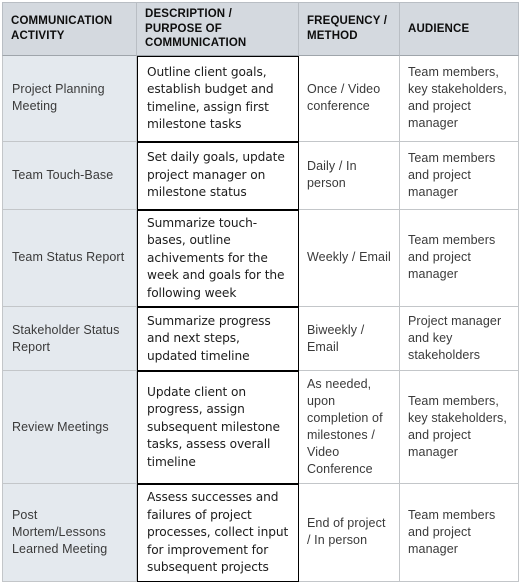  Describe the element at coordinates (349, 98) in the screenshot. I see `cell-frequency: Once / Video conference` at that location.